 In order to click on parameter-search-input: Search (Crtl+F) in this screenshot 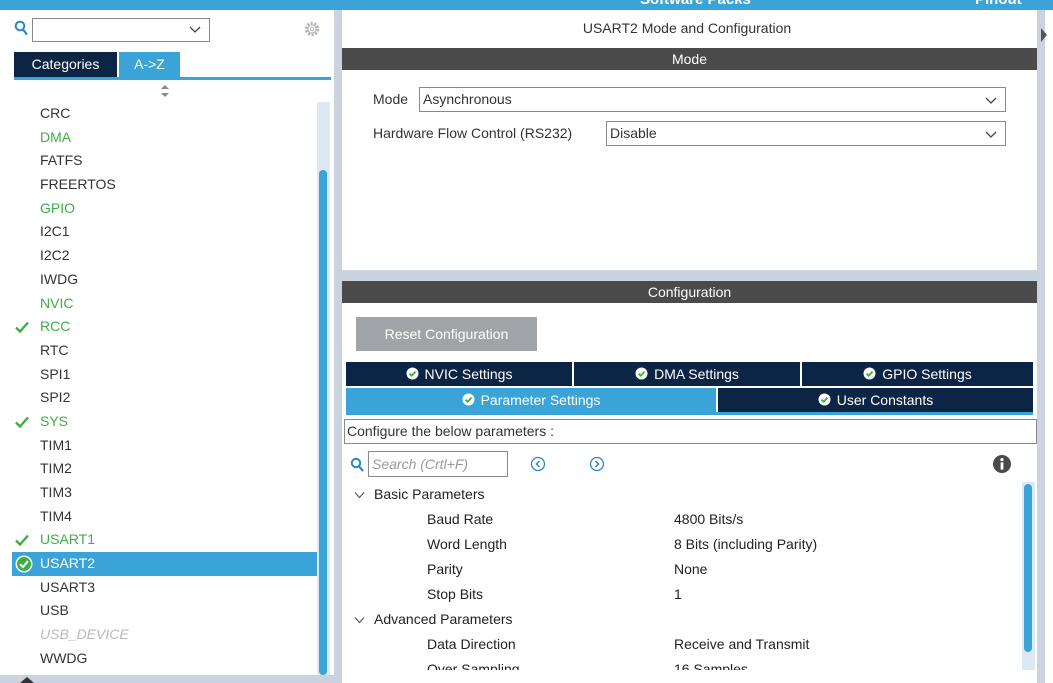, I will do `click(438, 464)`.